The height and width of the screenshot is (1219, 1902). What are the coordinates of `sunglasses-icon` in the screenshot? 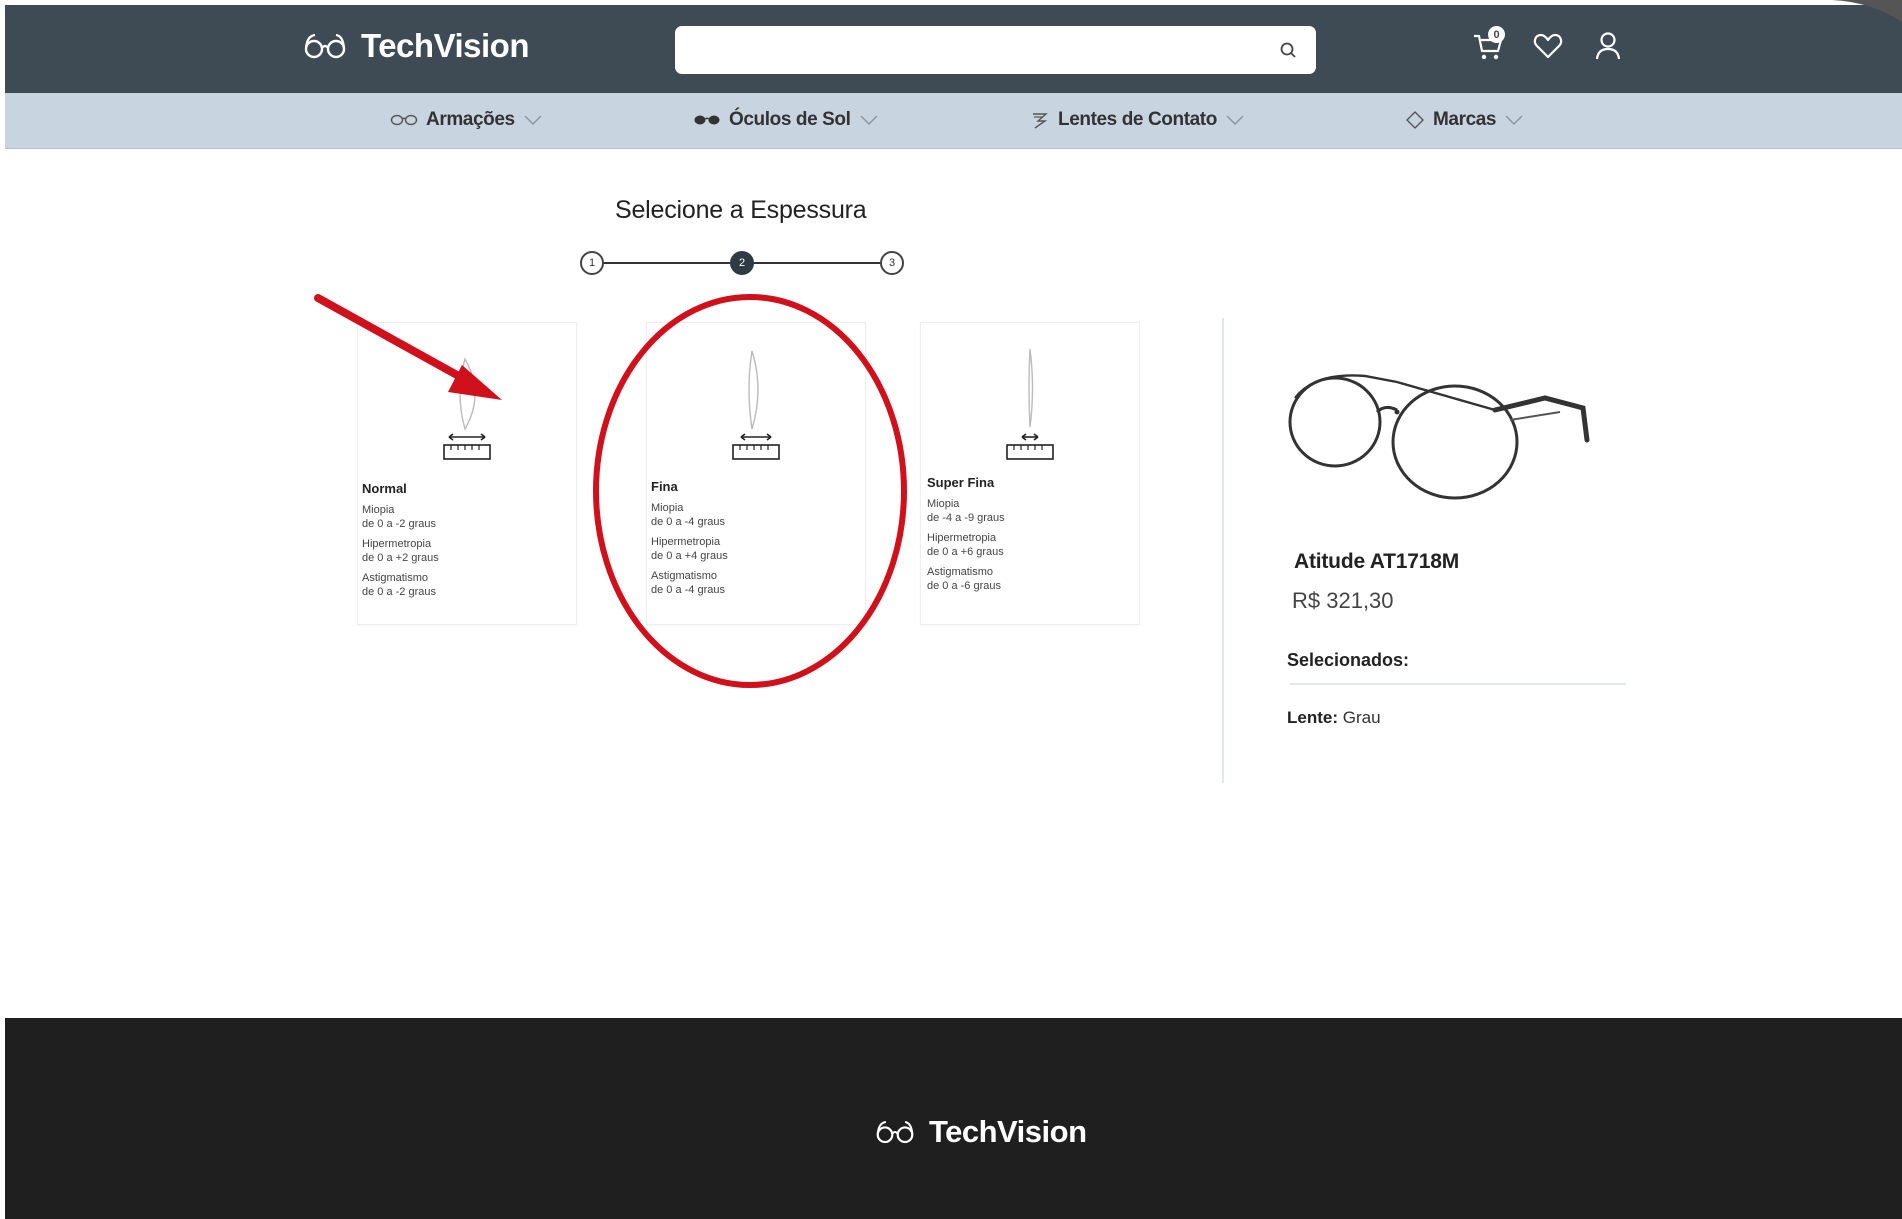 It's located at (707, 120).